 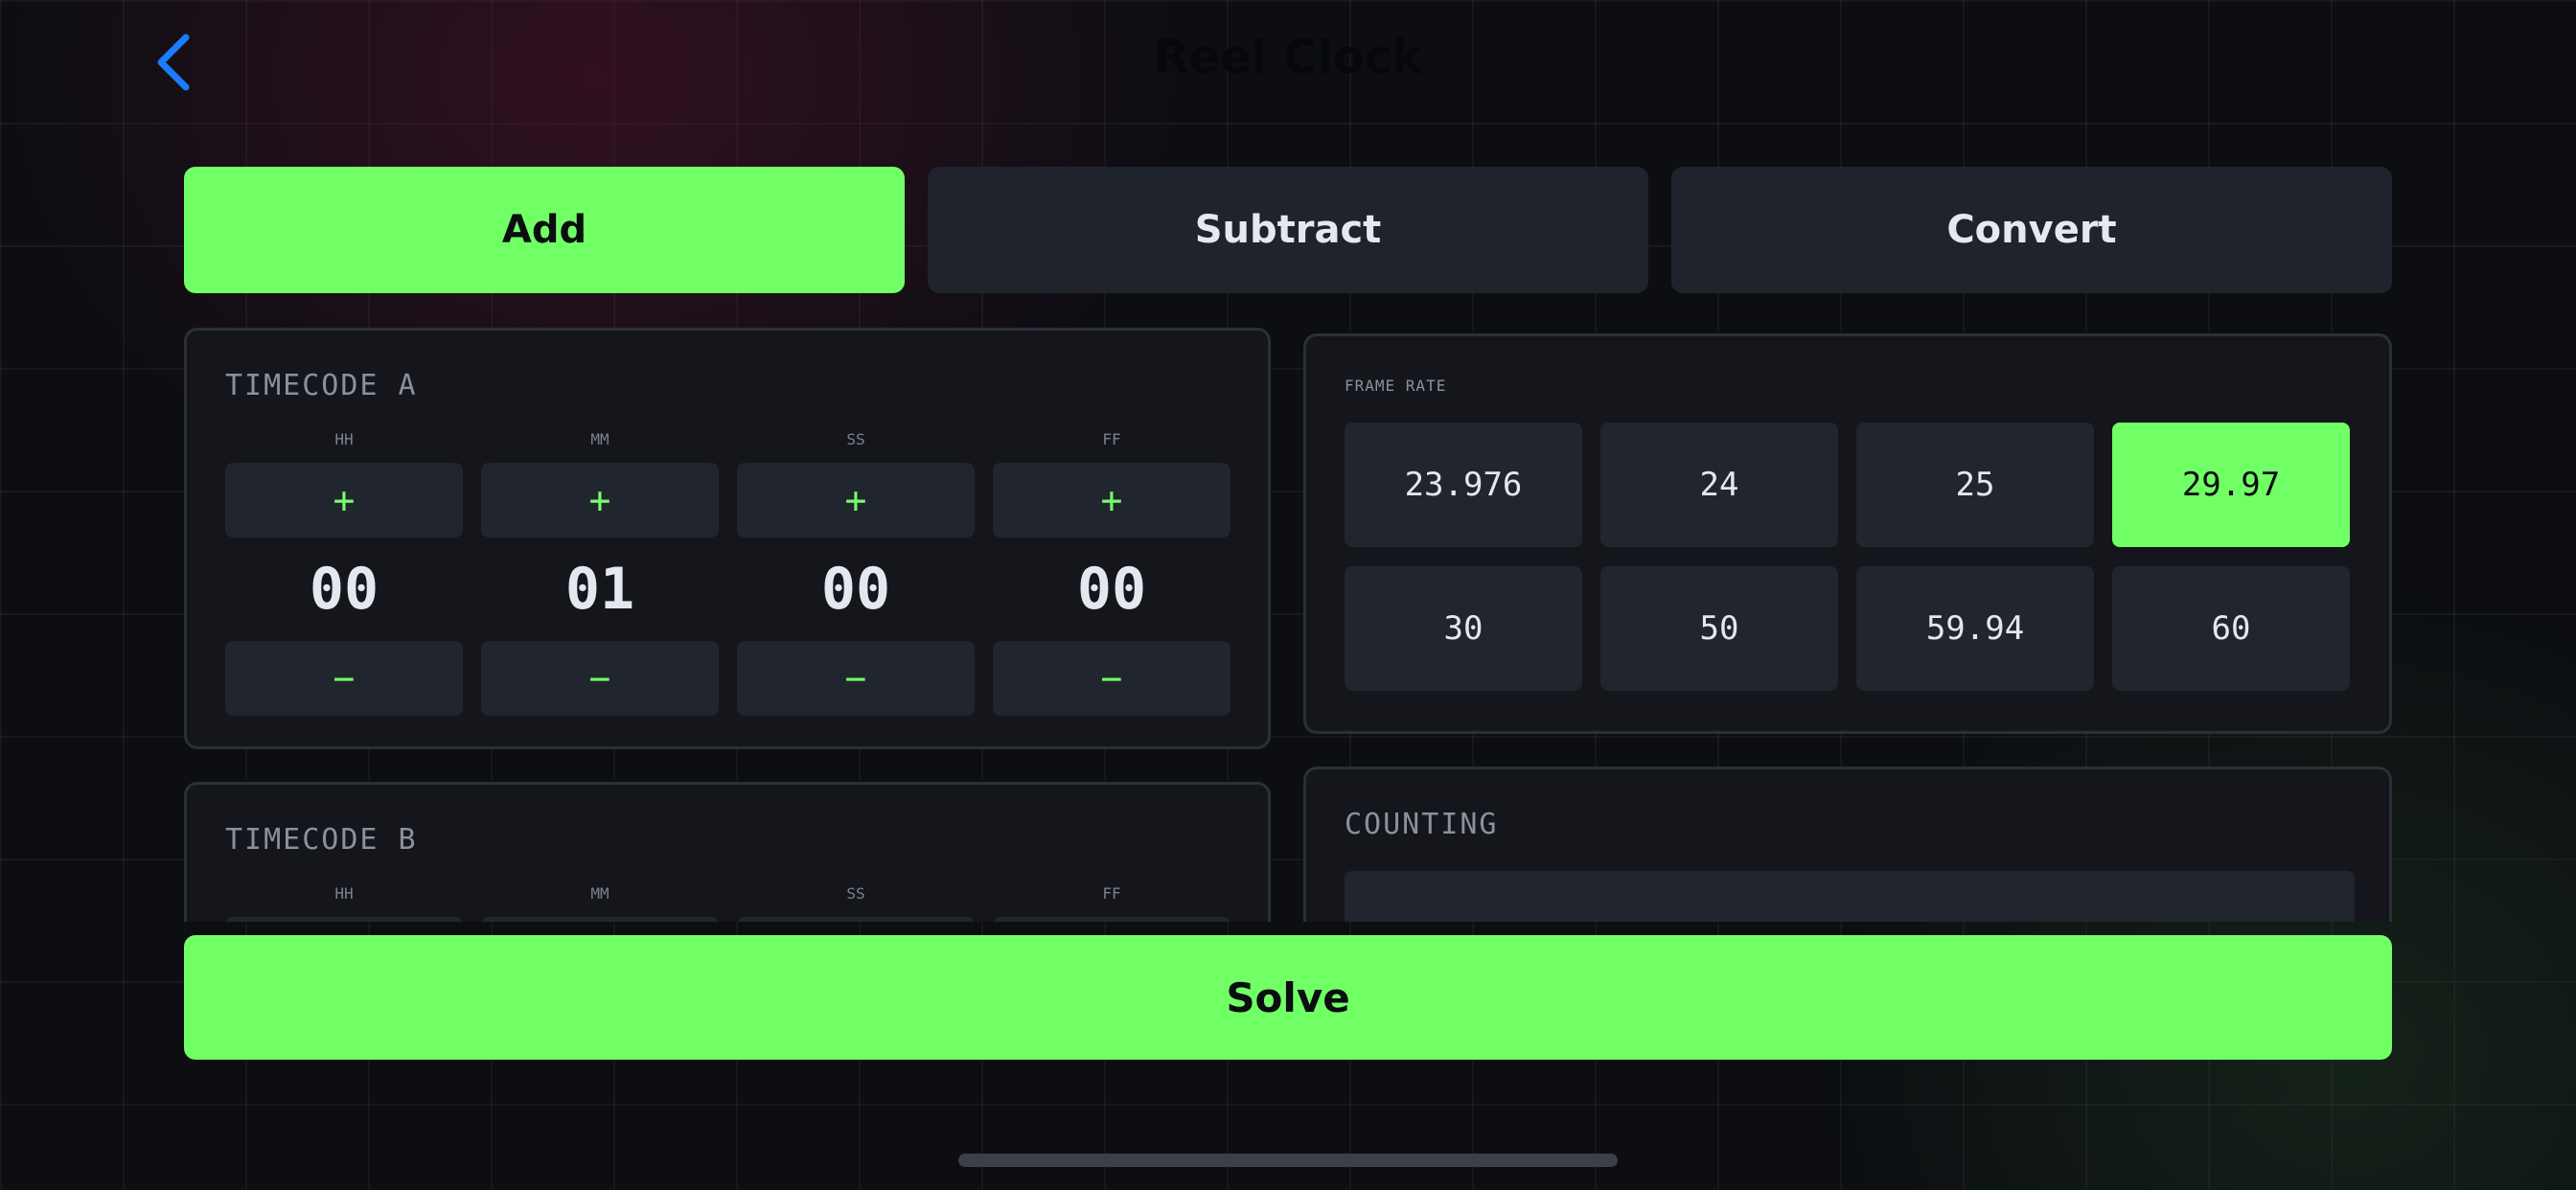 What do you see at coordinates (856, 500) in the screenshot?
I see `seconds-increment-button: +` at bounding box center [856, 500].